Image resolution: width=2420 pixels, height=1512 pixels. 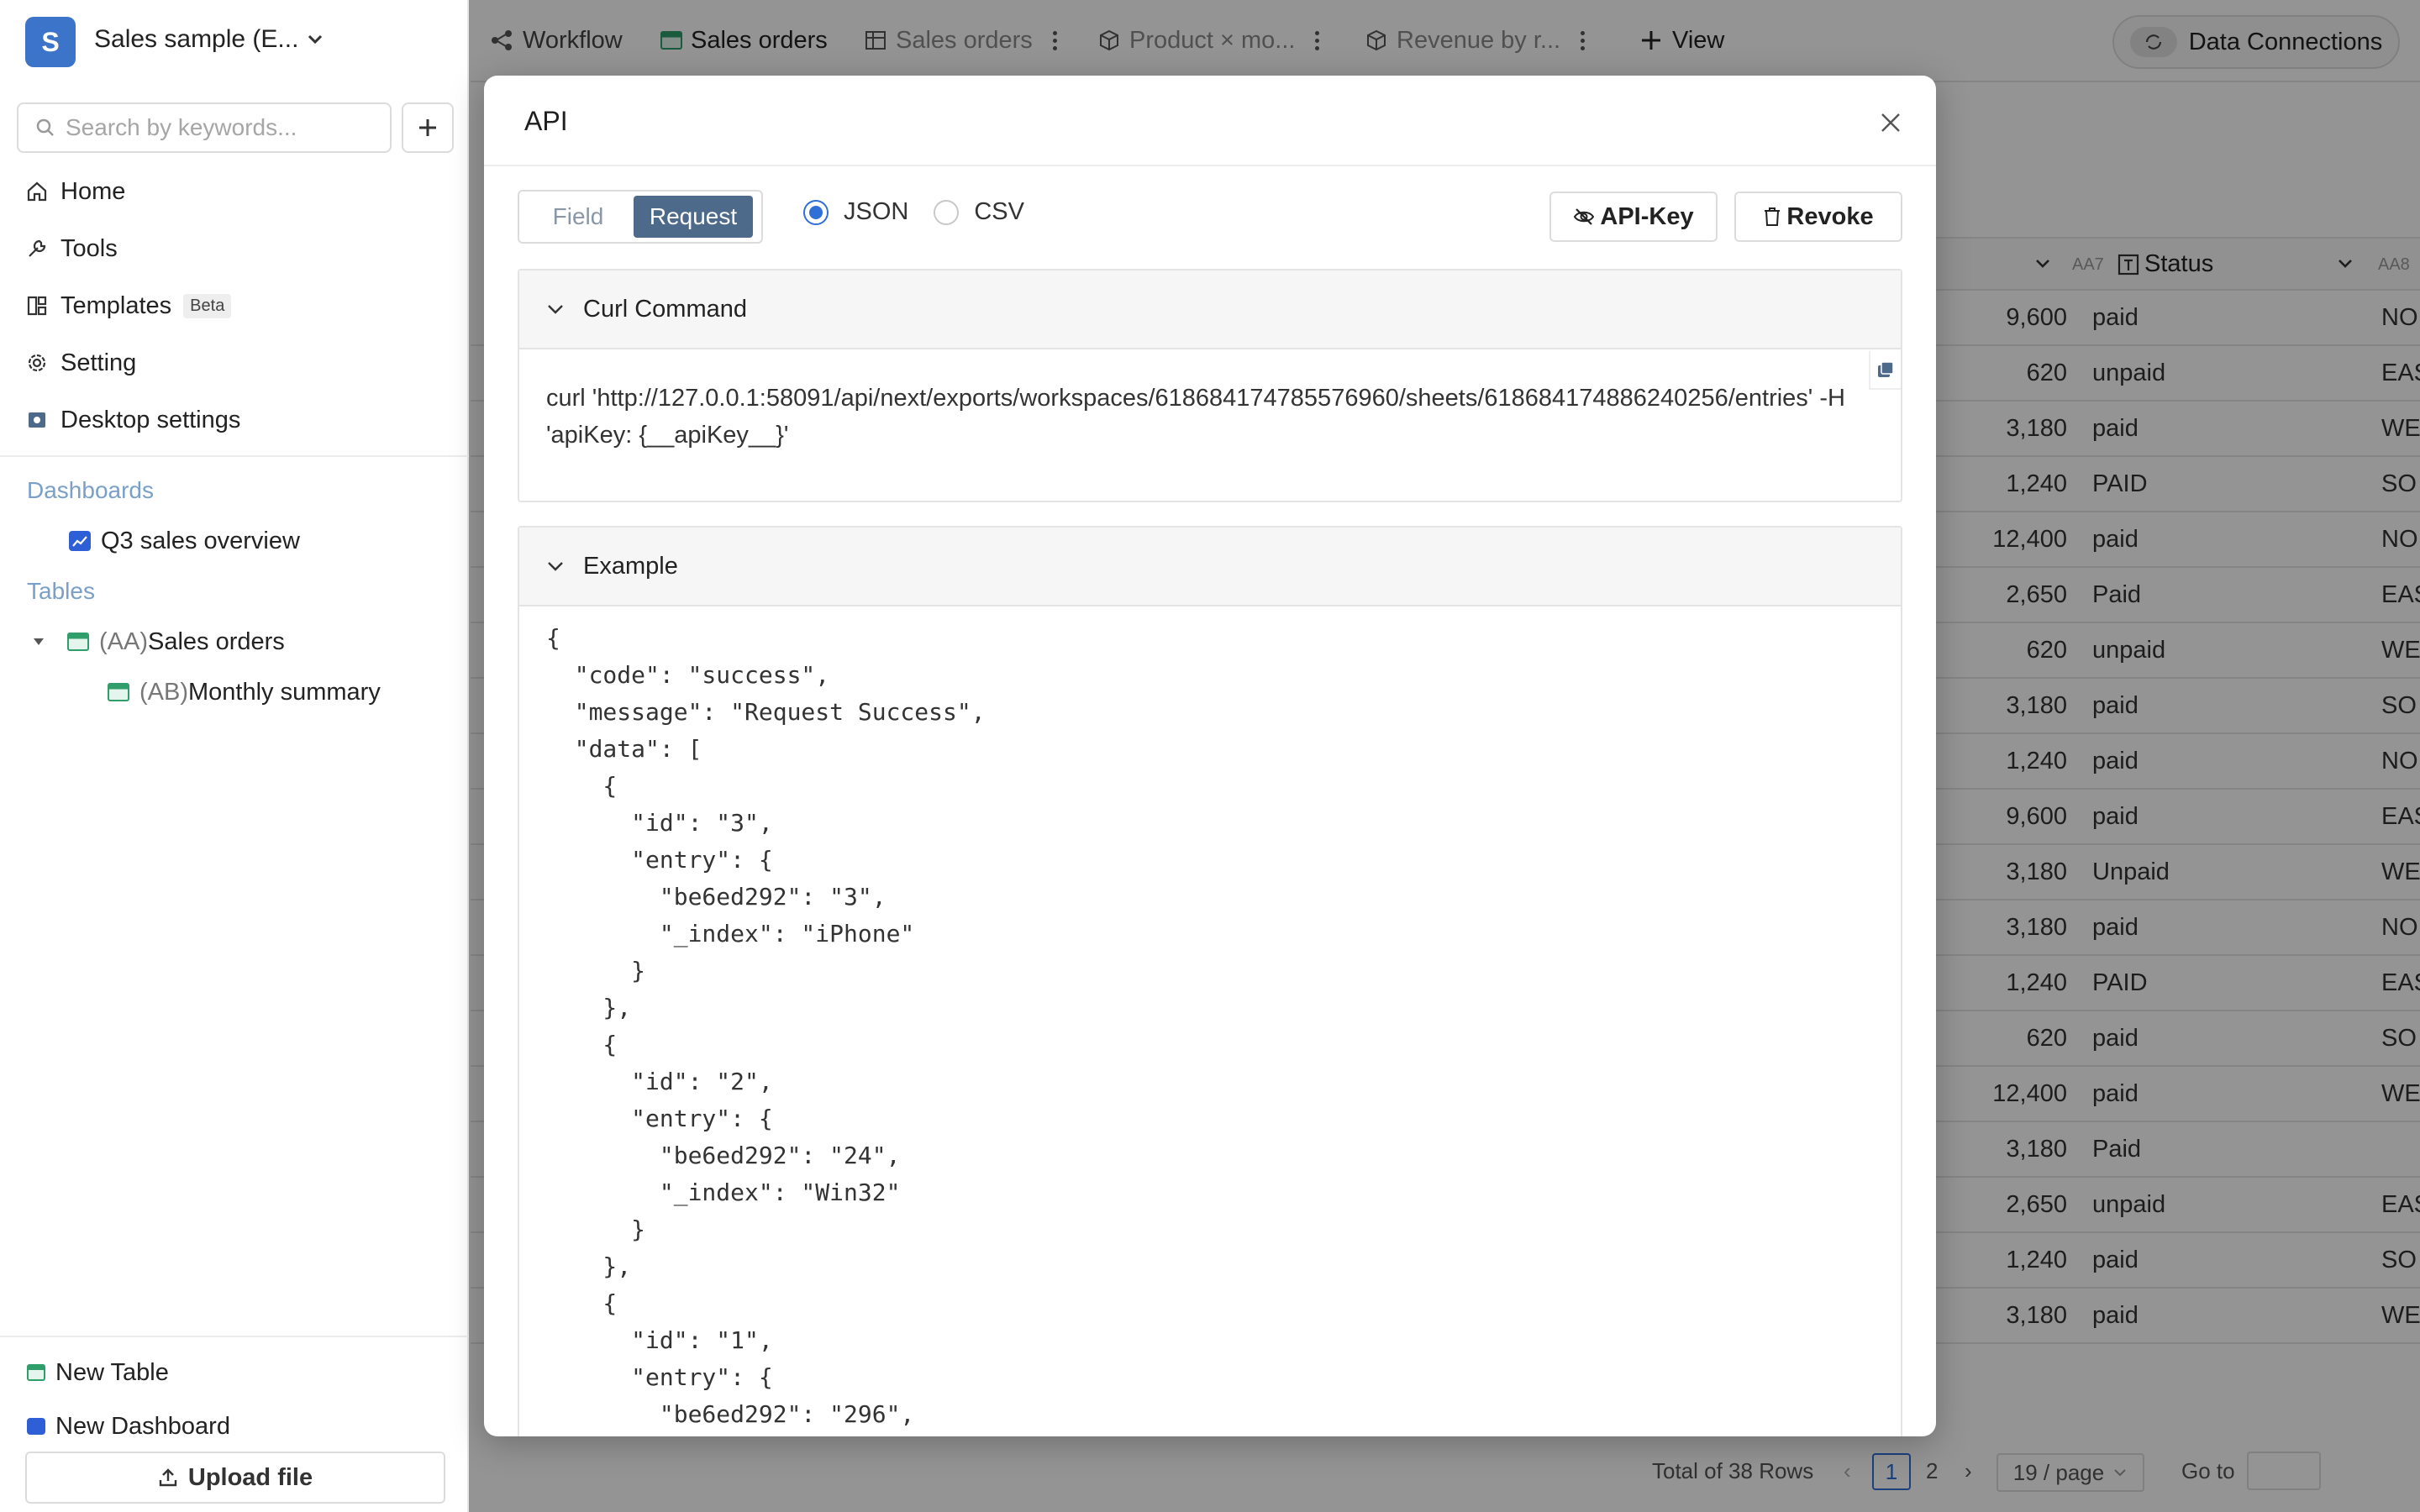 I want to click on close-button, so click(x=1890, y=122).